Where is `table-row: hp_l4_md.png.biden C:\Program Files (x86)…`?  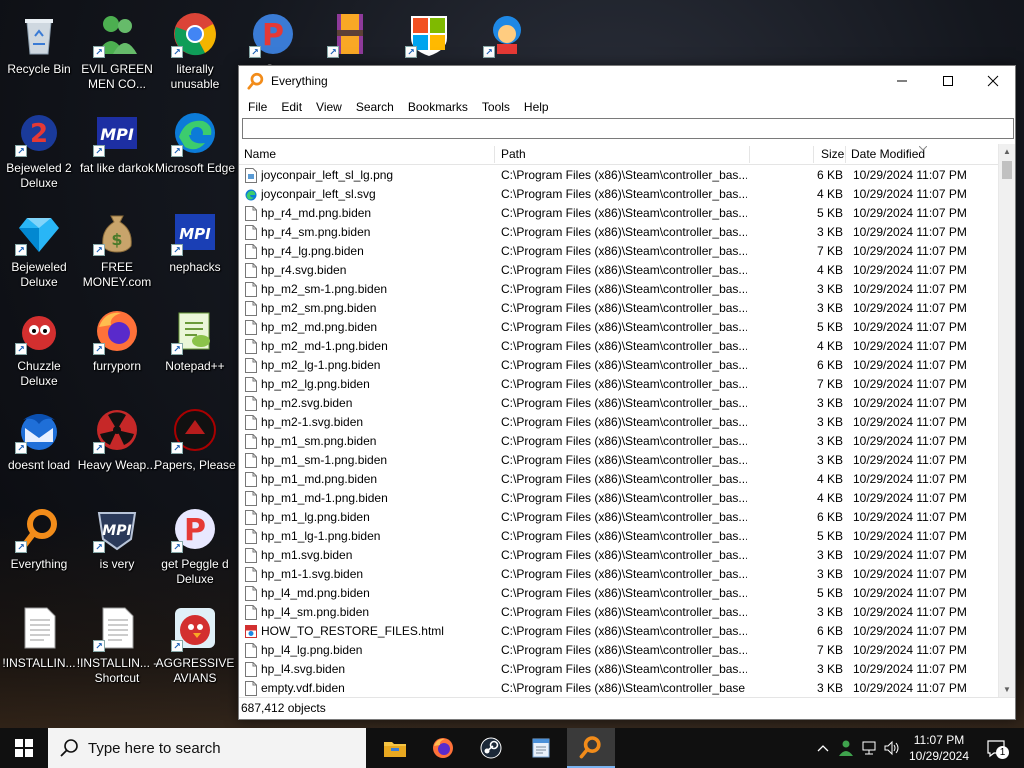 table-row: hp_l4_md.png.biden C:\Program Files (x86)… is located at coordinates (619, 593).